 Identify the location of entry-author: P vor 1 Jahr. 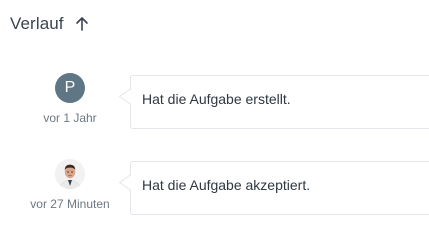
(70, 102).